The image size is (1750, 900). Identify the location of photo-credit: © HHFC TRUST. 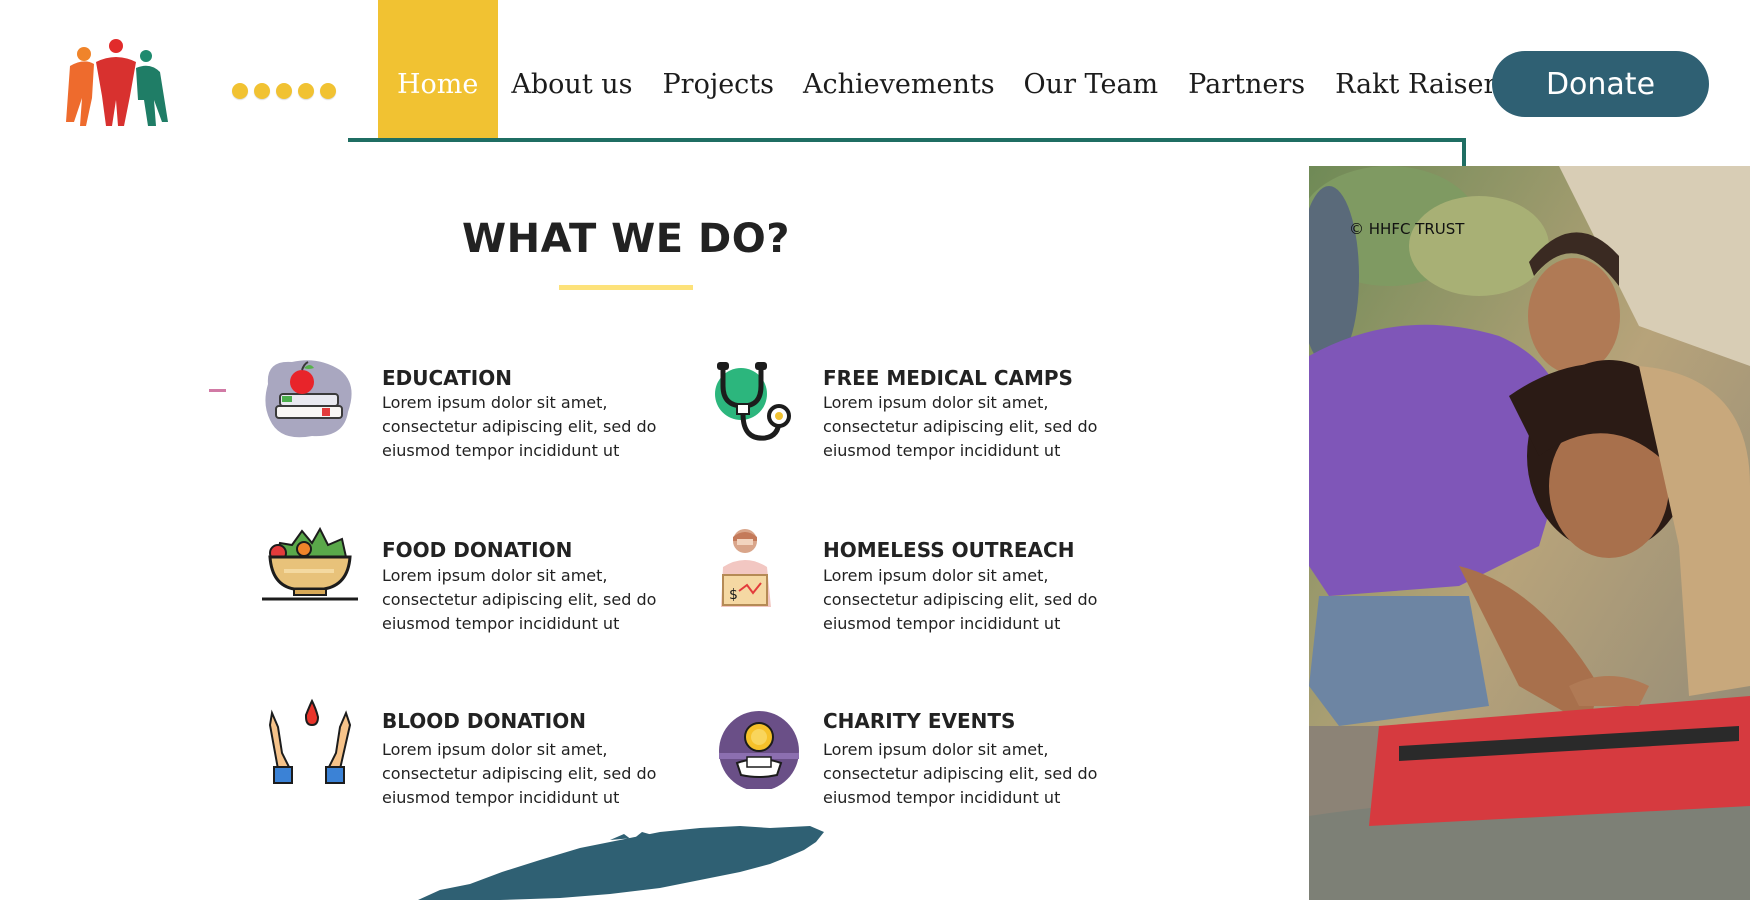
(1407, 229).